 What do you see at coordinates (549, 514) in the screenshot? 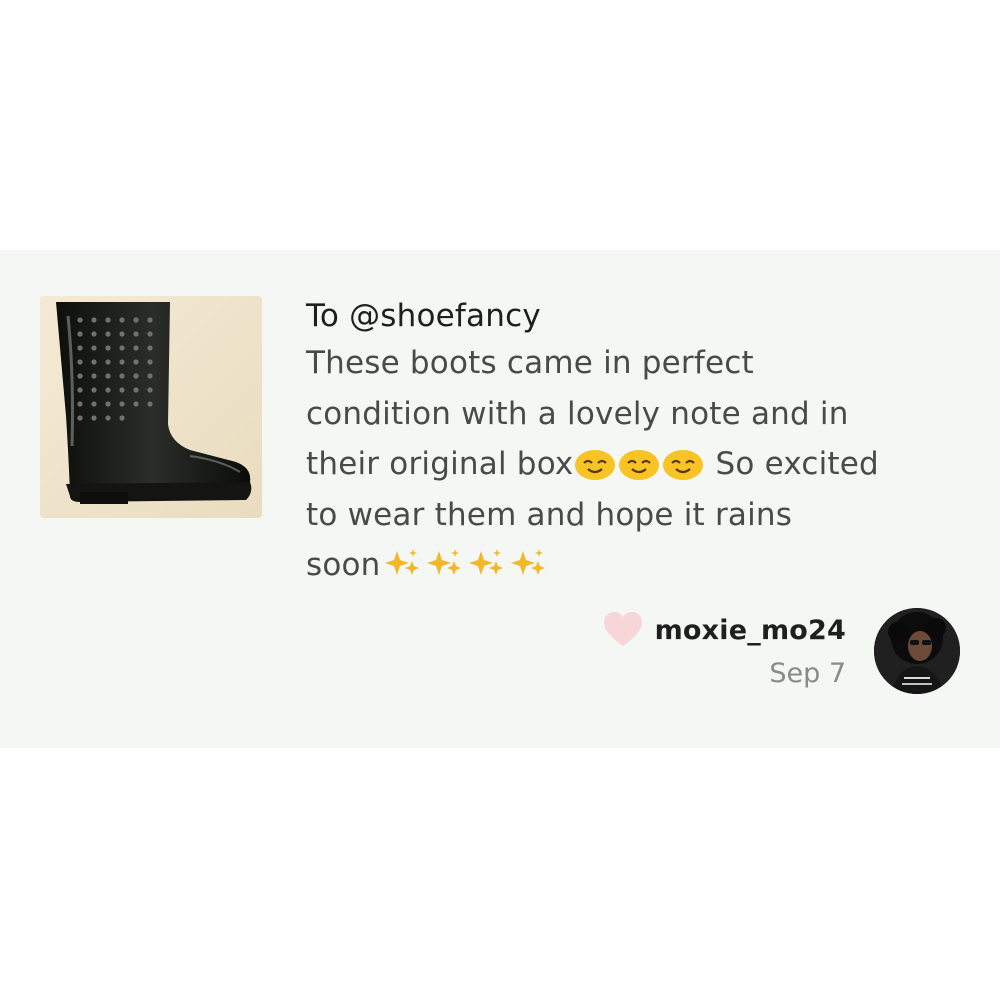
I see `review-line: to wear them and hope it rains` at bounding box center [549, 514].